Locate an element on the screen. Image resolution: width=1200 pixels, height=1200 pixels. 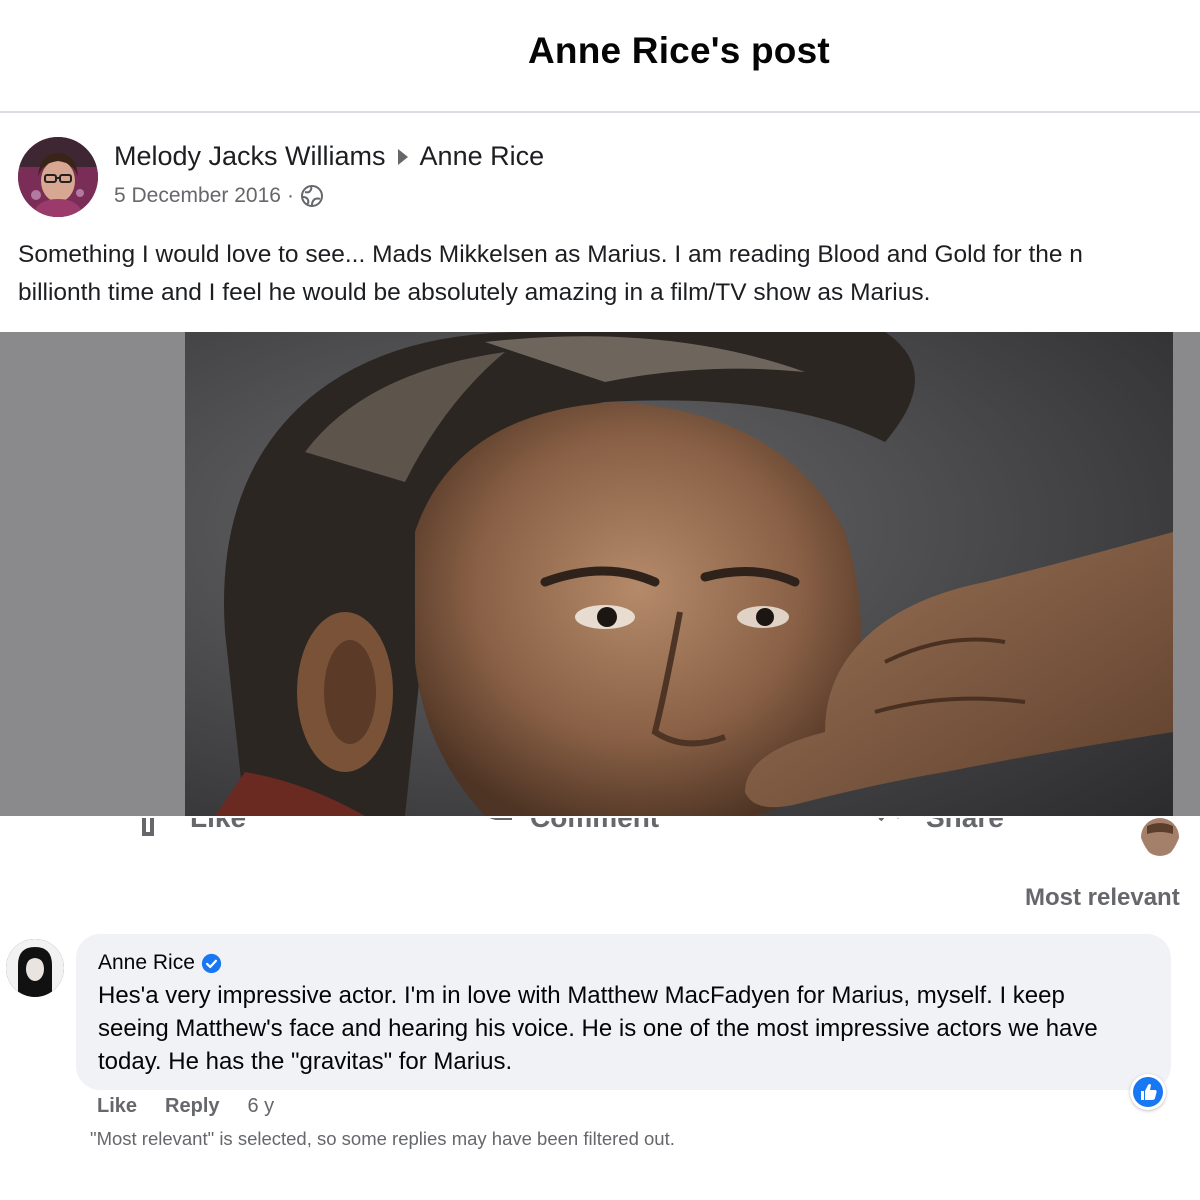
page-title: Anne Rice's post is located at coordinates (679, 50).